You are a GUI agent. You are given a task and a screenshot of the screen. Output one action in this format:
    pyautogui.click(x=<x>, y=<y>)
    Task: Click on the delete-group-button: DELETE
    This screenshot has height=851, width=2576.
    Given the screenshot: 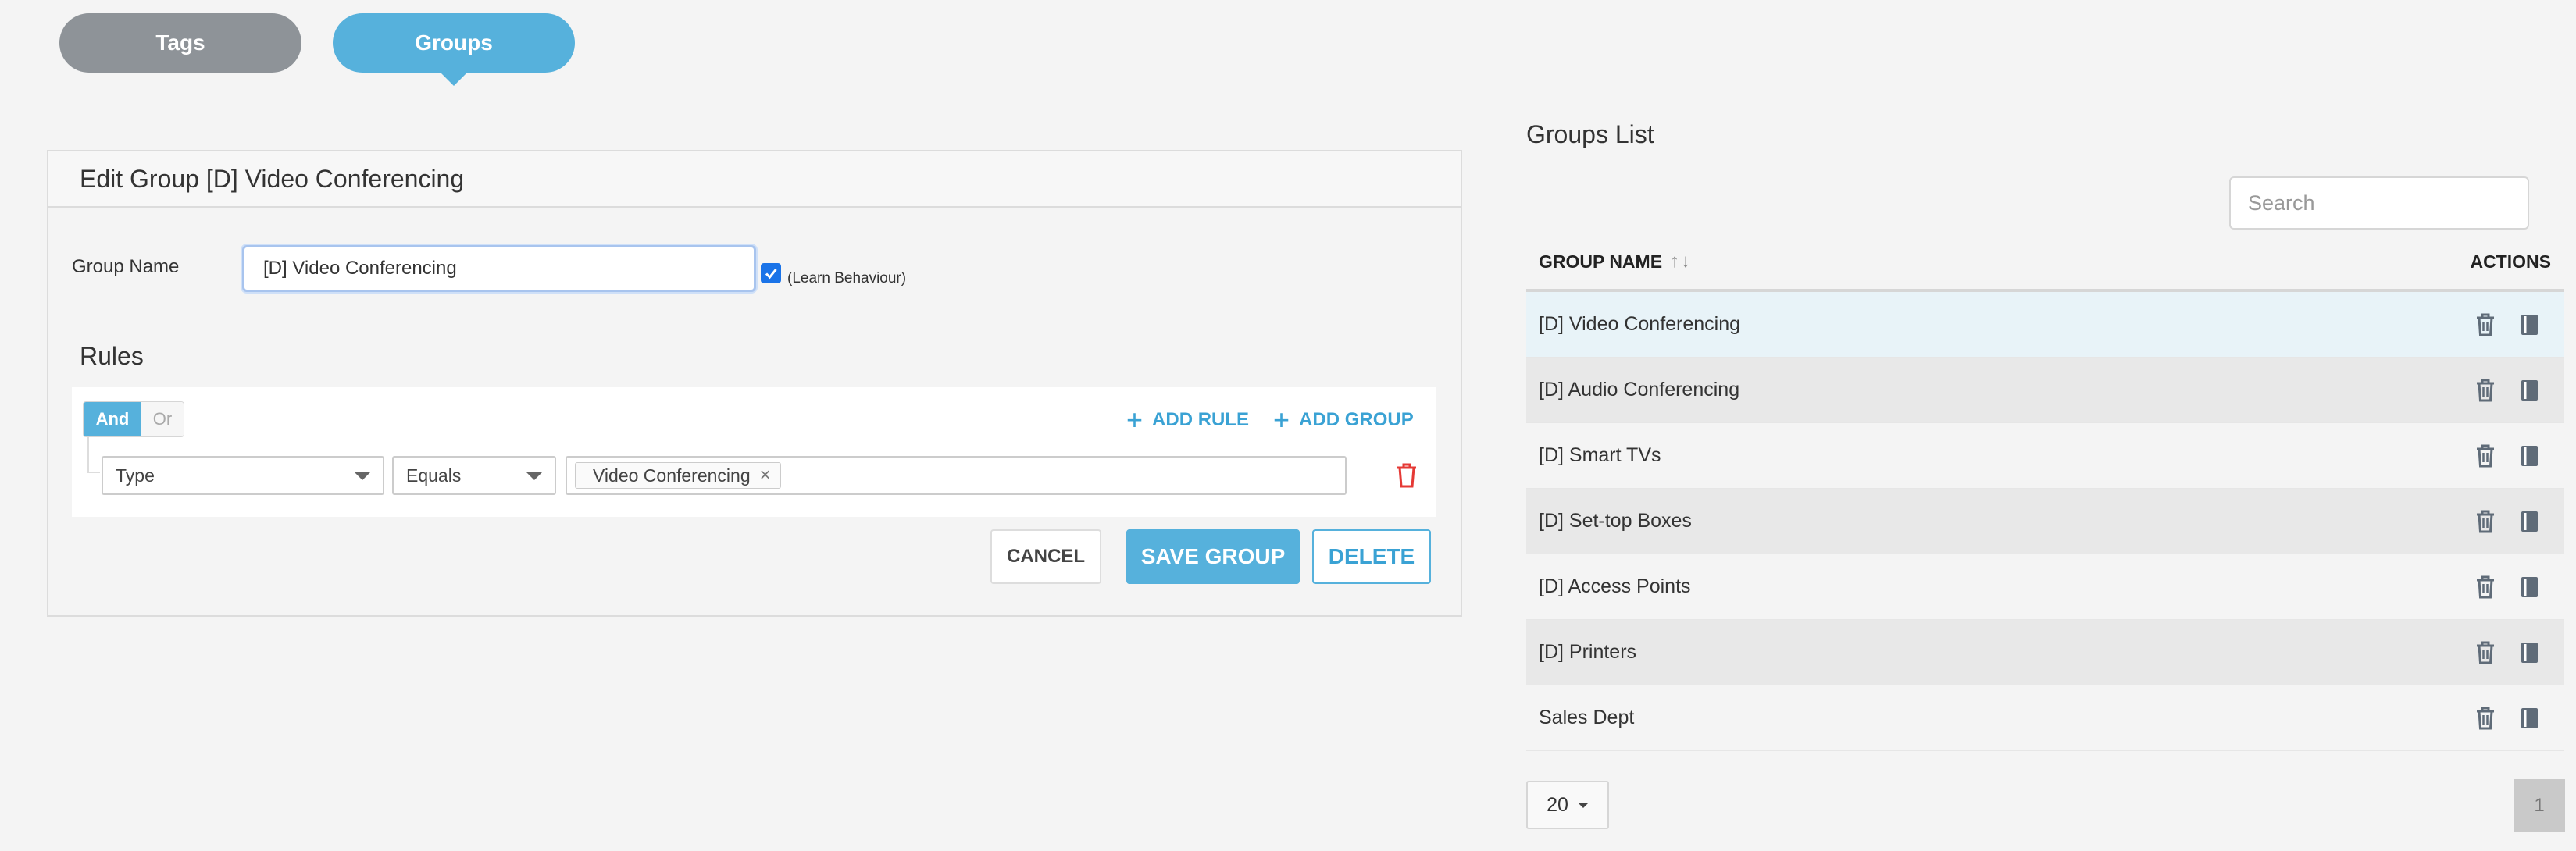 What is the action you would take?
    pyautogui.click(x=1371, y=556)
    